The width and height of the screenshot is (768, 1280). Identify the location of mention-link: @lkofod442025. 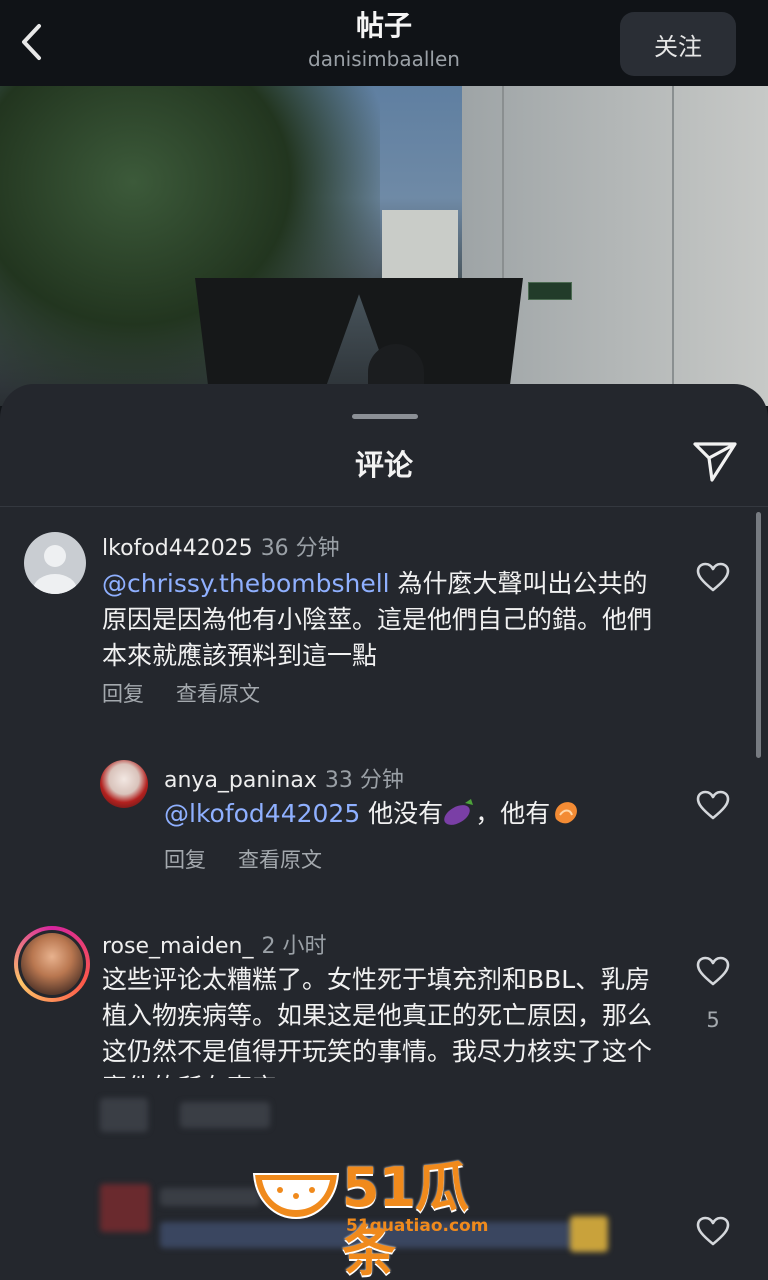
(262, 813).